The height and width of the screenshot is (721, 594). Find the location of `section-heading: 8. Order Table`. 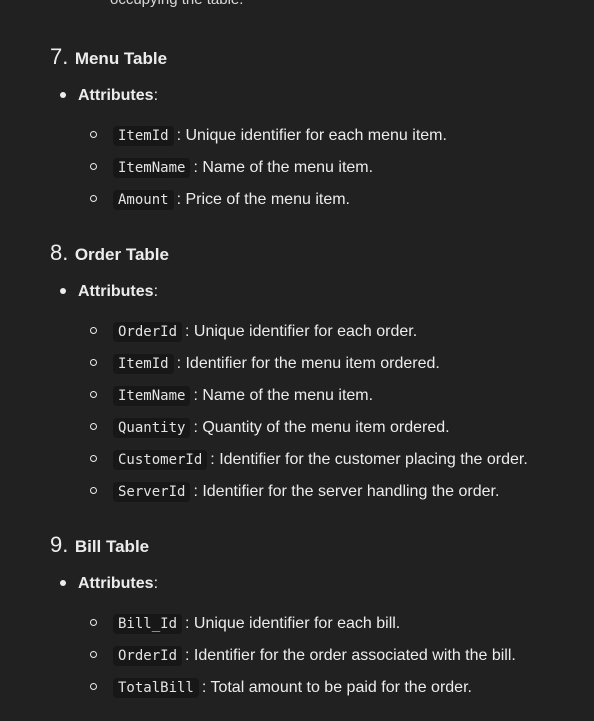

section-heading: 8. Order Table is located at coordinates (109, 253).